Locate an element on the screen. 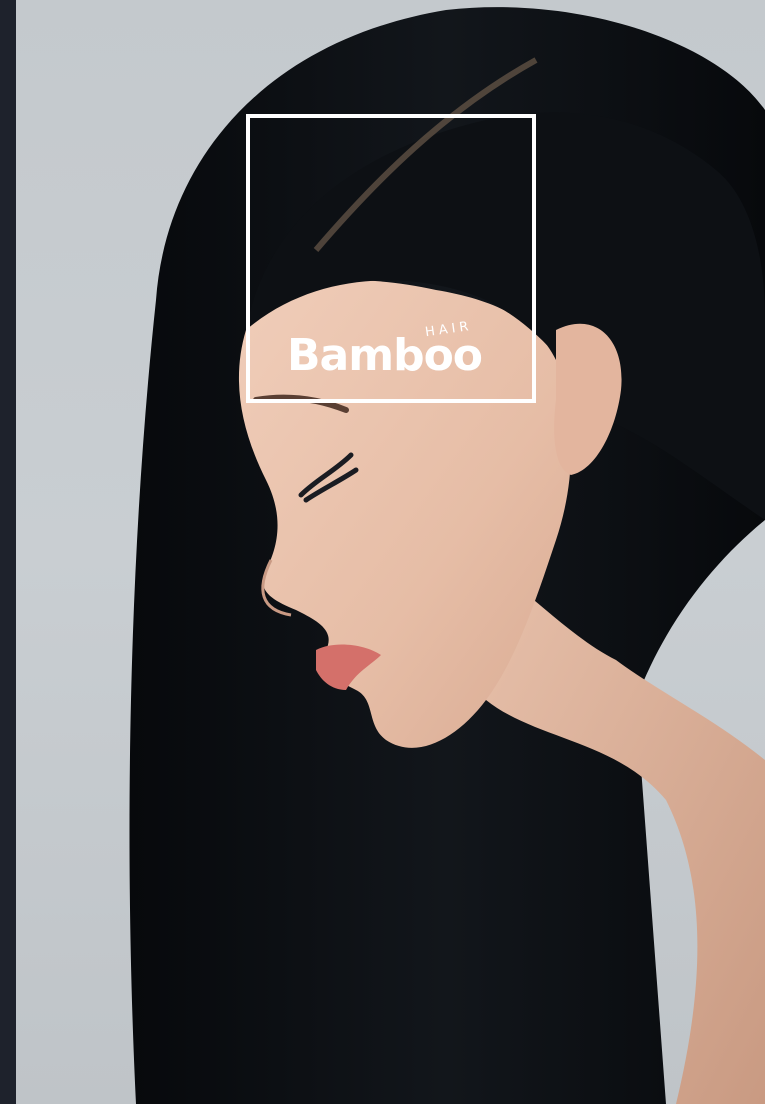 This screenshot has width=765, height=1104. logo-wordmark-text: Bamboo is located at coordinates (385, 355).